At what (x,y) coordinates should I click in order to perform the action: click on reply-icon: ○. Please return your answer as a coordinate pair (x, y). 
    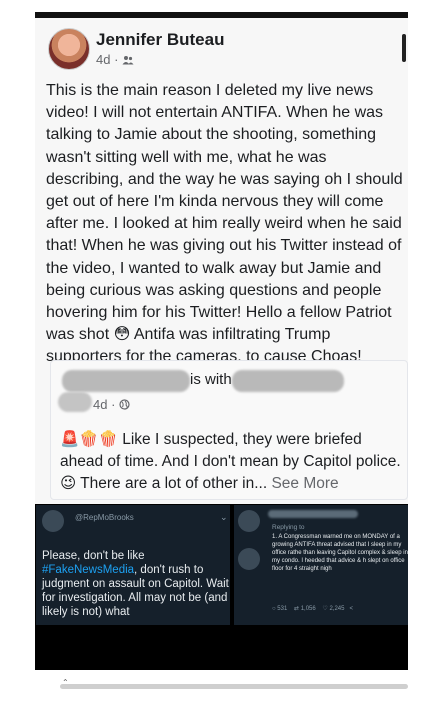
    Looking at the image, I should click on (274, 609).